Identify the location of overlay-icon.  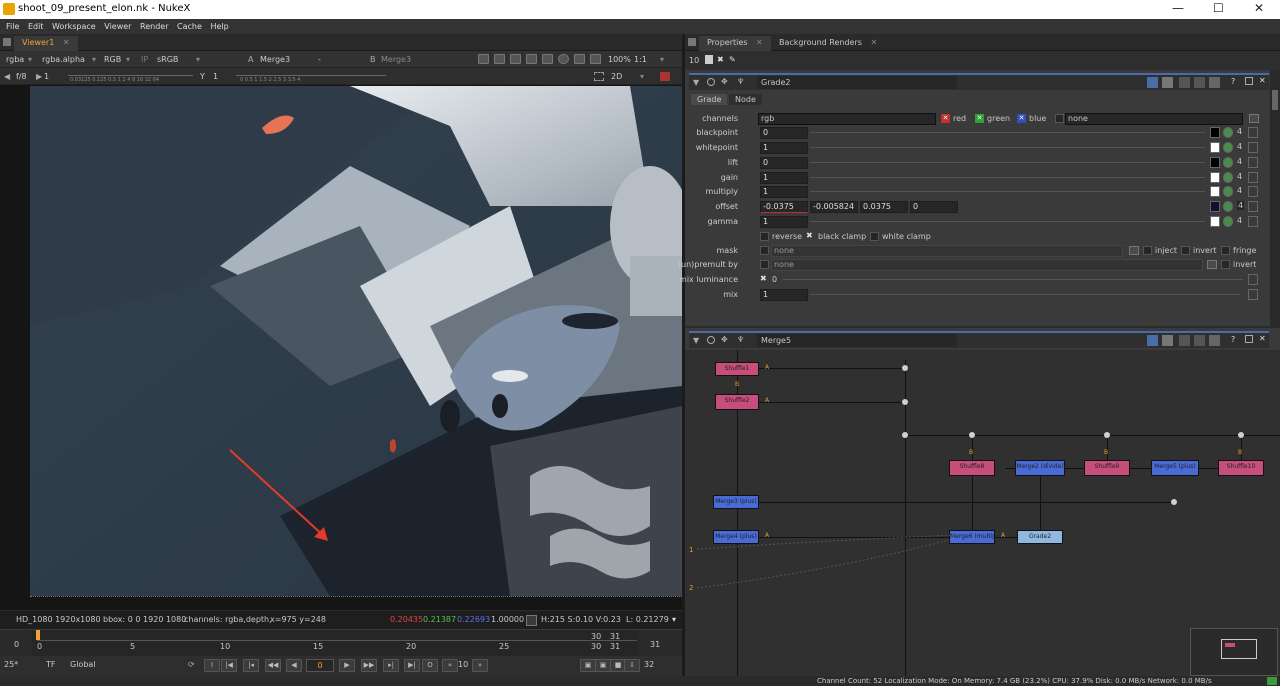
(547, 59).